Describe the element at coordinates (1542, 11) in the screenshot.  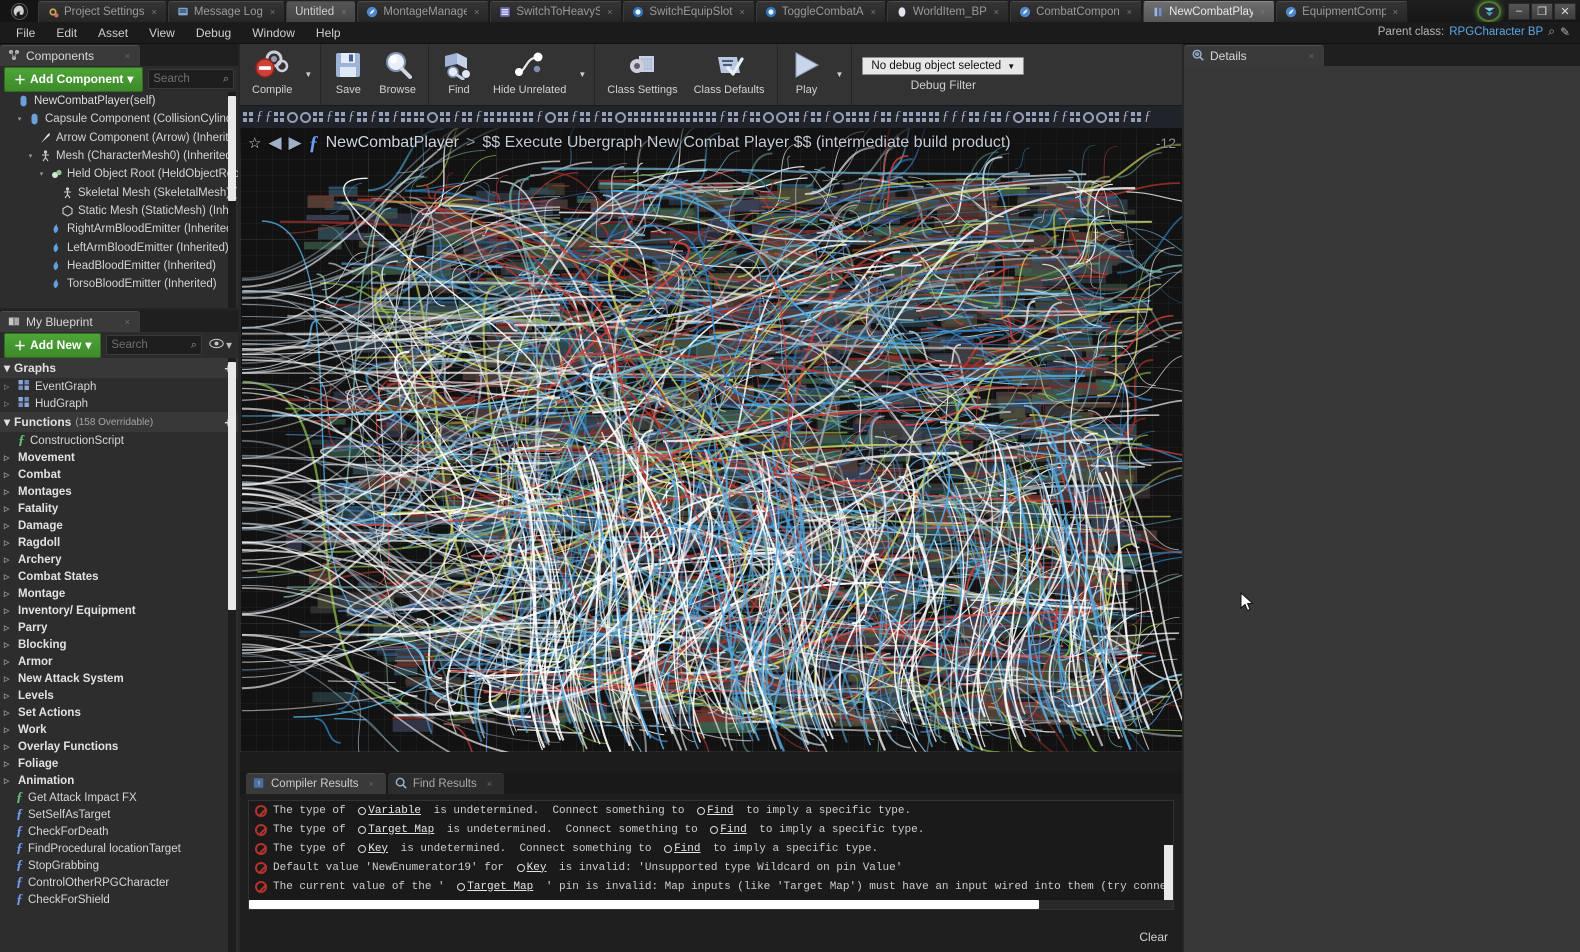
I see `maximize-button: ❐` at that location.